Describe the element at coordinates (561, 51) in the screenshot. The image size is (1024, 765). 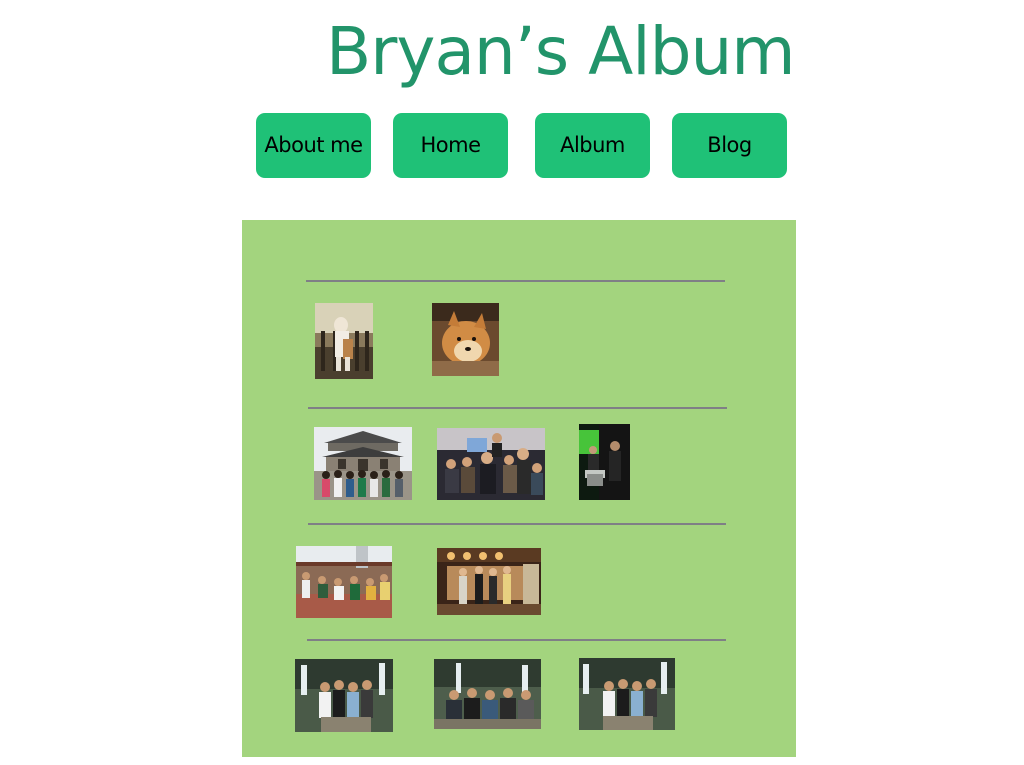
I see `site-title: Bryan’s Album` at that location.